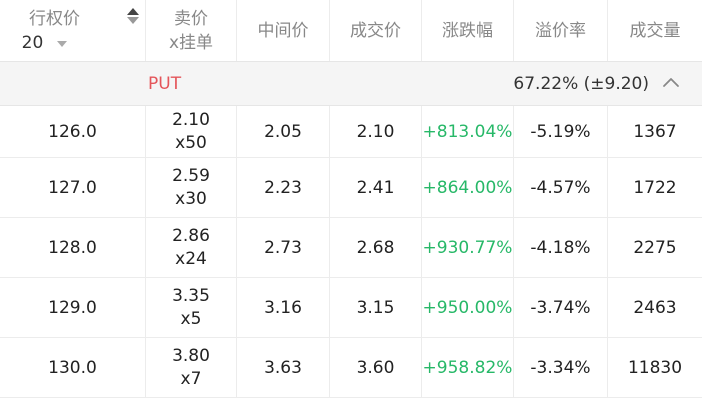  Describe the element at coordinates (191, 42) in the screenshot. I see `ask-header-line2: x挂单` at that location.